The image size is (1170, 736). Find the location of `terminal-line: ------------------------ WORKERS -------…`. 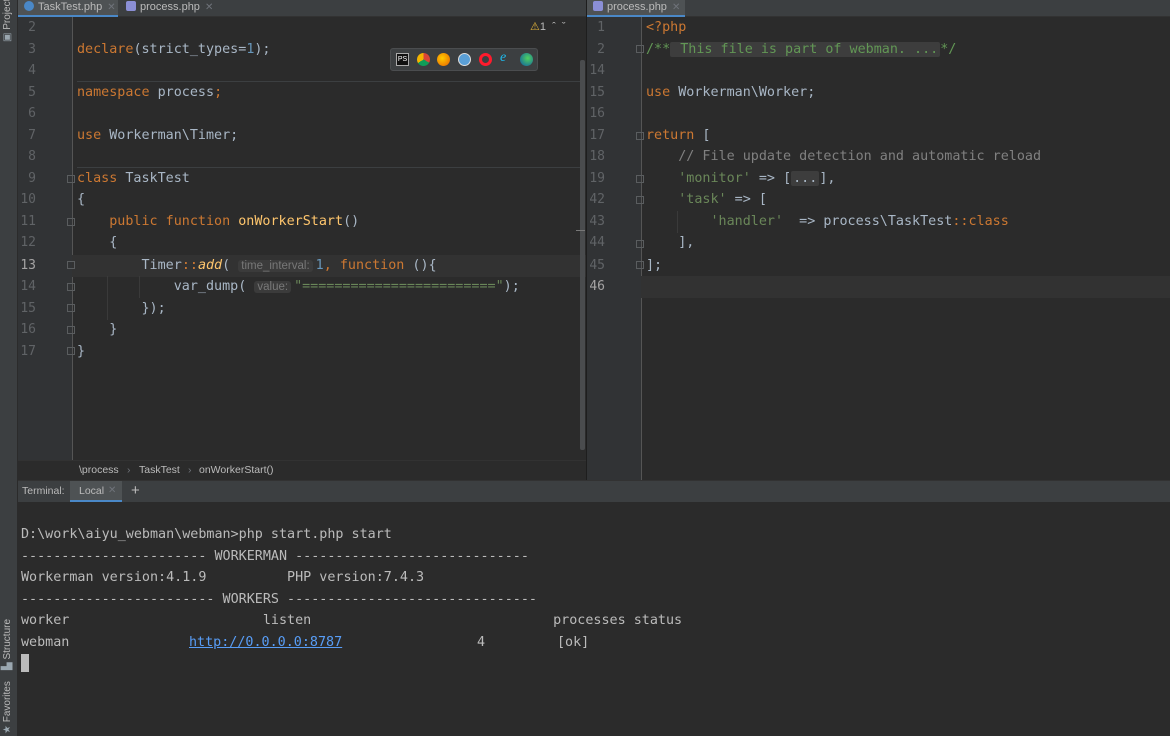

terminal-line: ------------------------ WORKERS -------… is located at coordinates (279, 599).